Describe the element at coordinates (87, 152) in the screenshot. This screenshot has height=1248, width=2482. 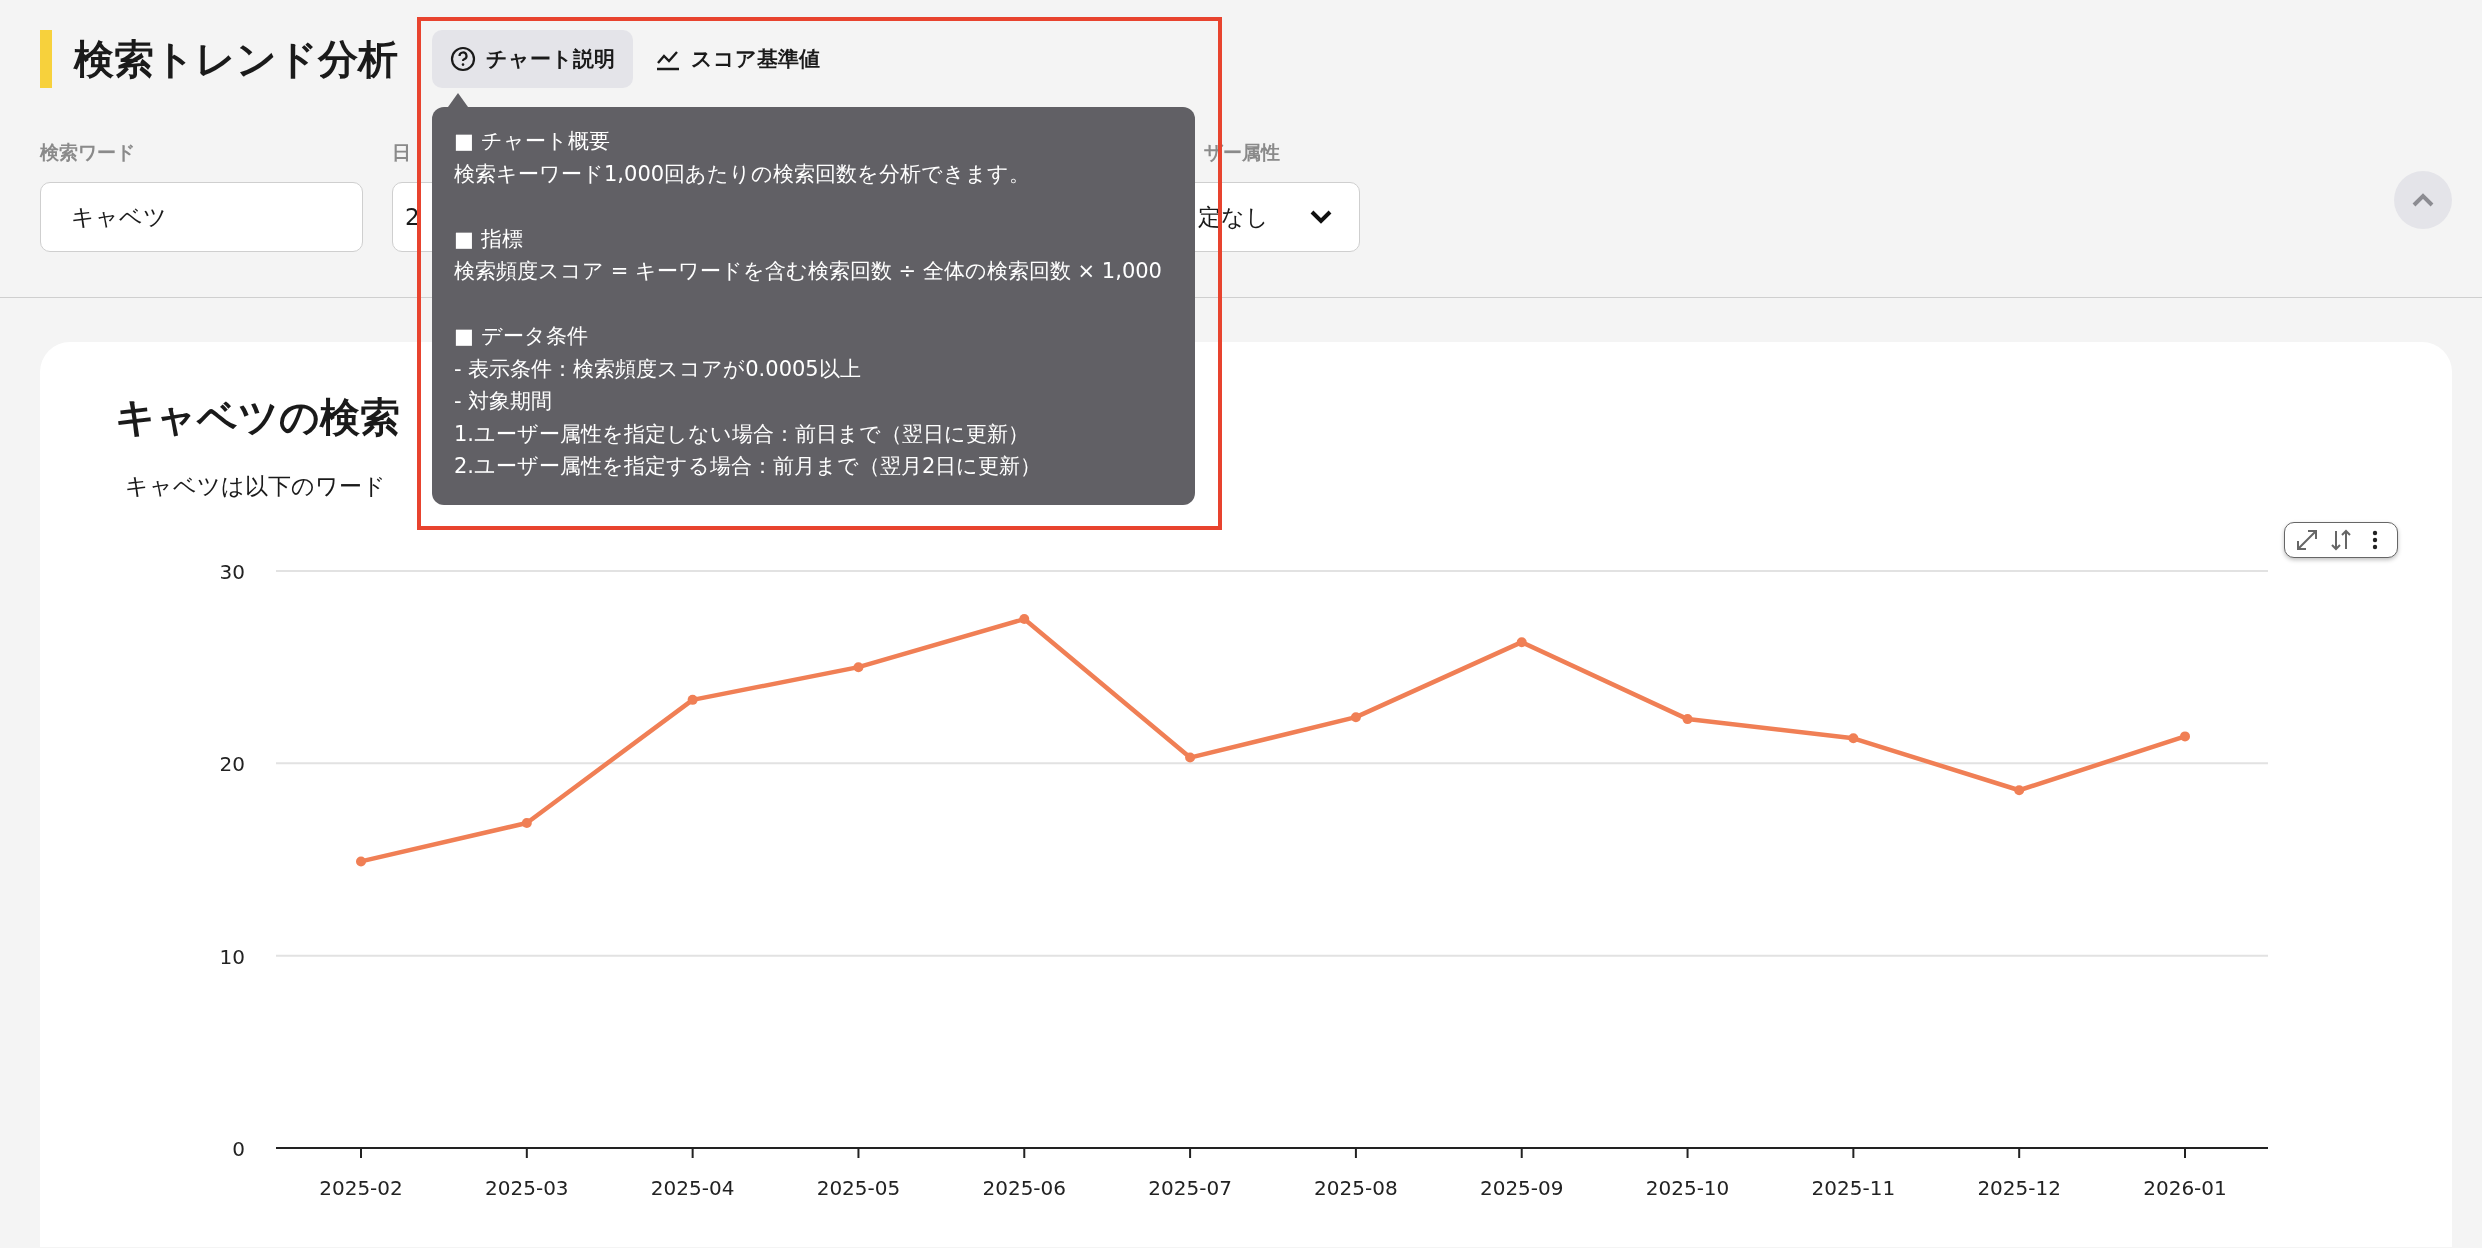
I see `field-label: 検索ワード` at that location.